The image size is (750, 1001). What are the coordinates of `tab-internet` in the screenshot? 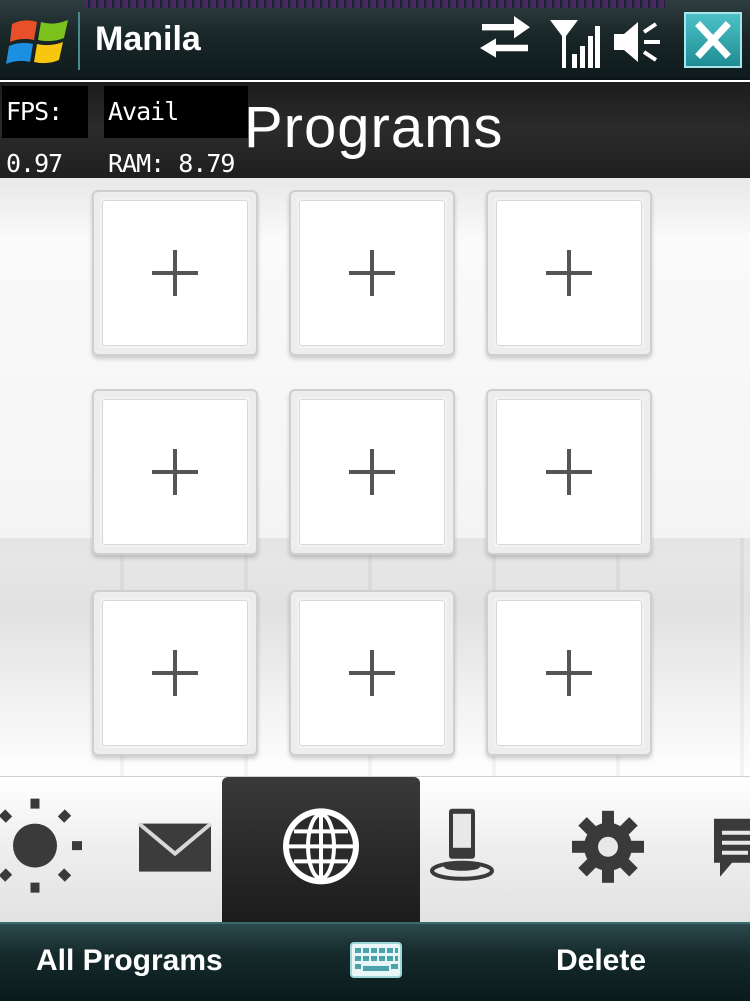 It's located at (321, 850).